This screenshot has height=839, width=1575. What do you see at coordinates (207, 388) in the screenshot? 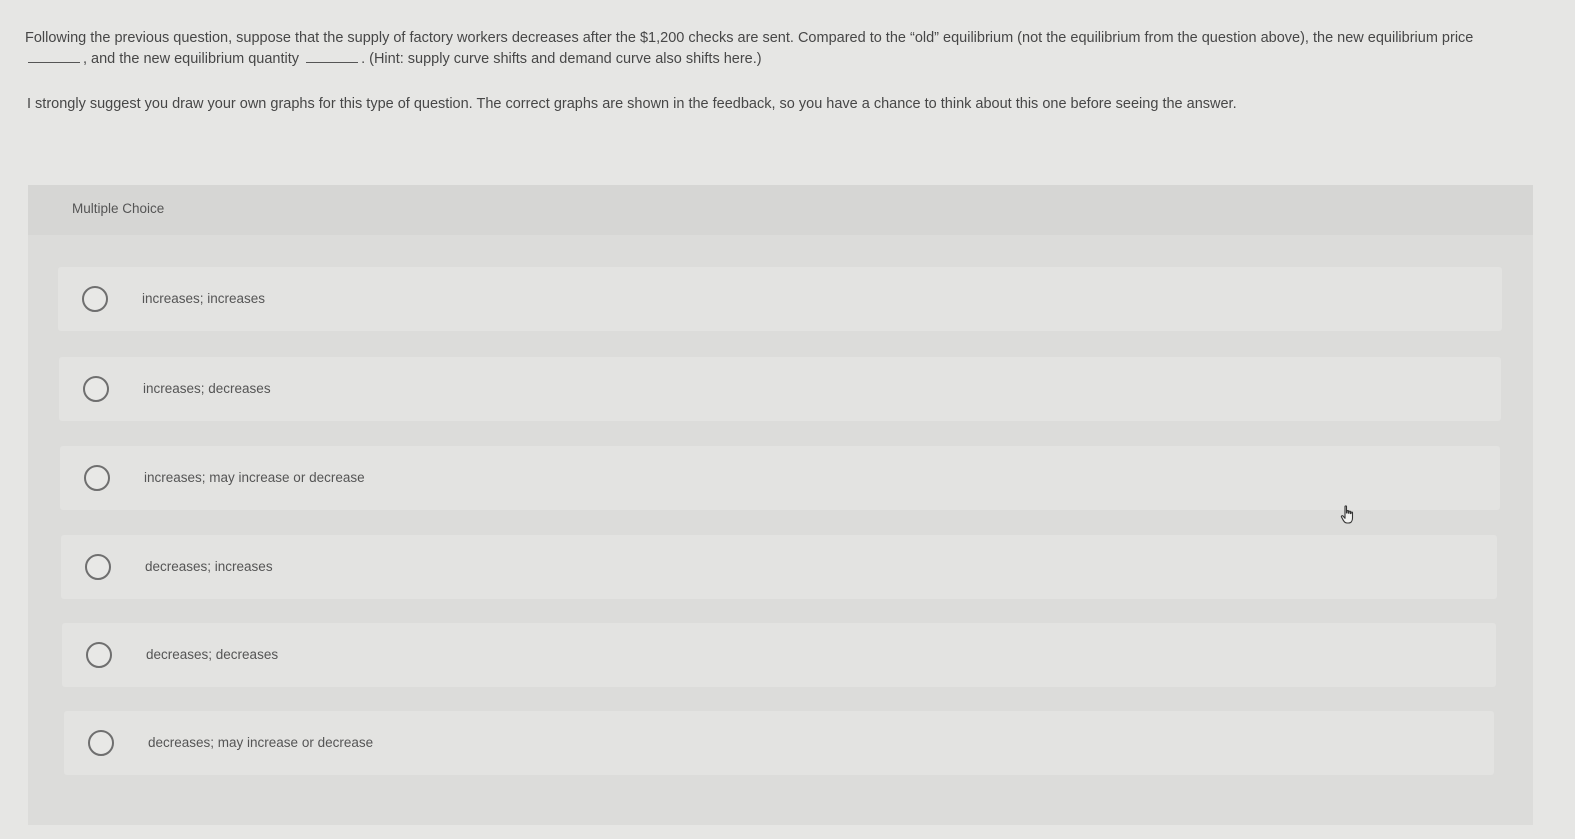
I see `option-label: increases; decreases` at bounding box center [207, 388].